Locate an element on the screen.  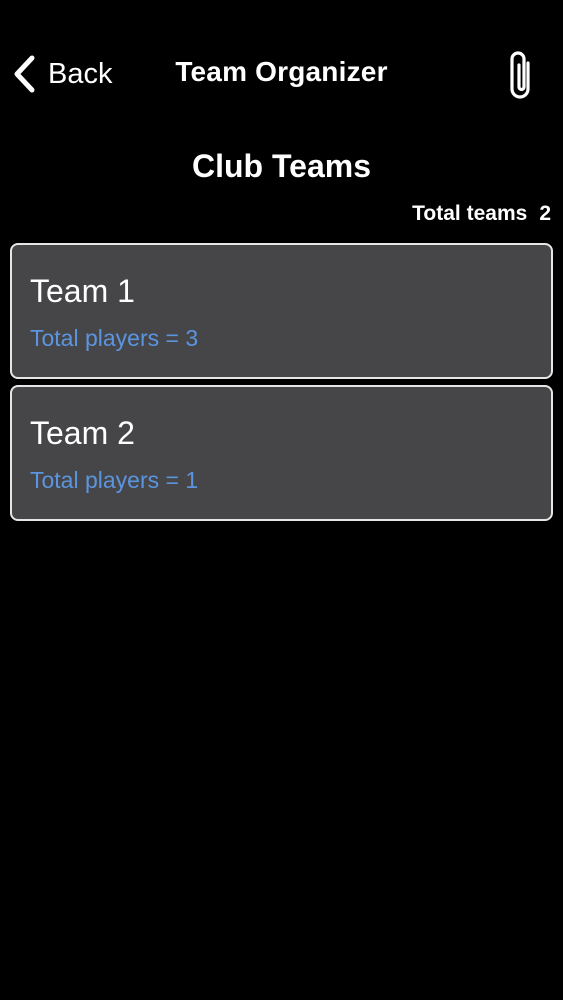
total-teams-count: 2 is located at coordinates (545, 213).